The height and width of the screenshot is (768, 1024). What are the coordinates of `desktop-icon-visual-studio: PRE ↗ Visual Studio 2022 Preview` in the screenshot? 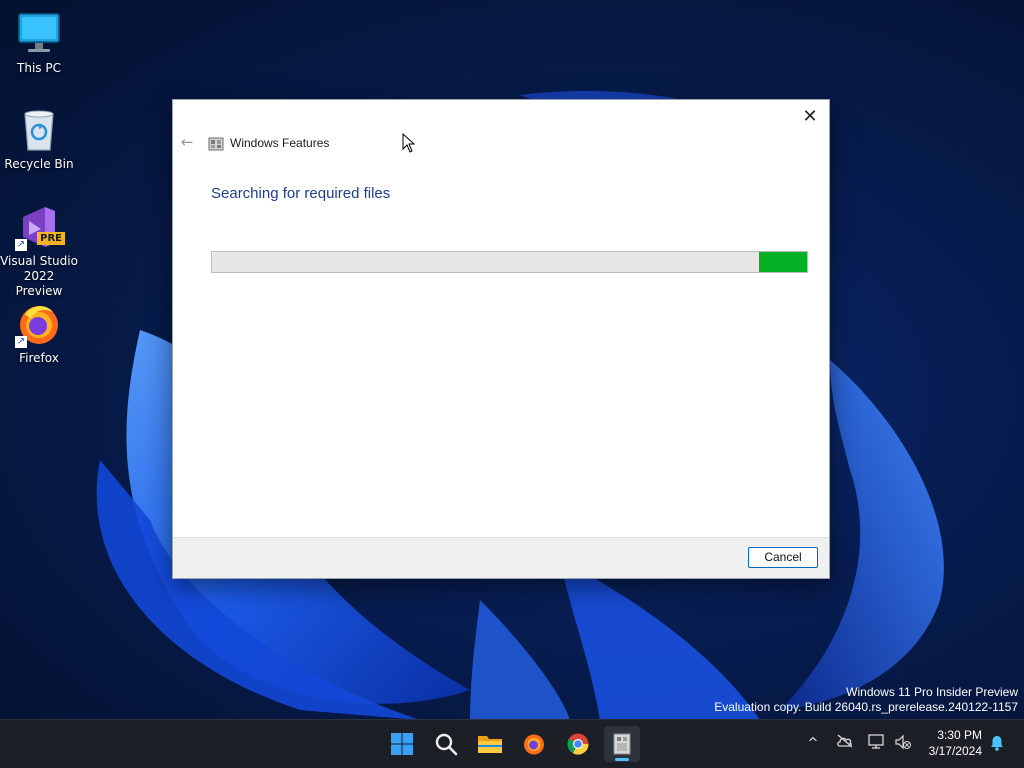 It's located at (39, 251).